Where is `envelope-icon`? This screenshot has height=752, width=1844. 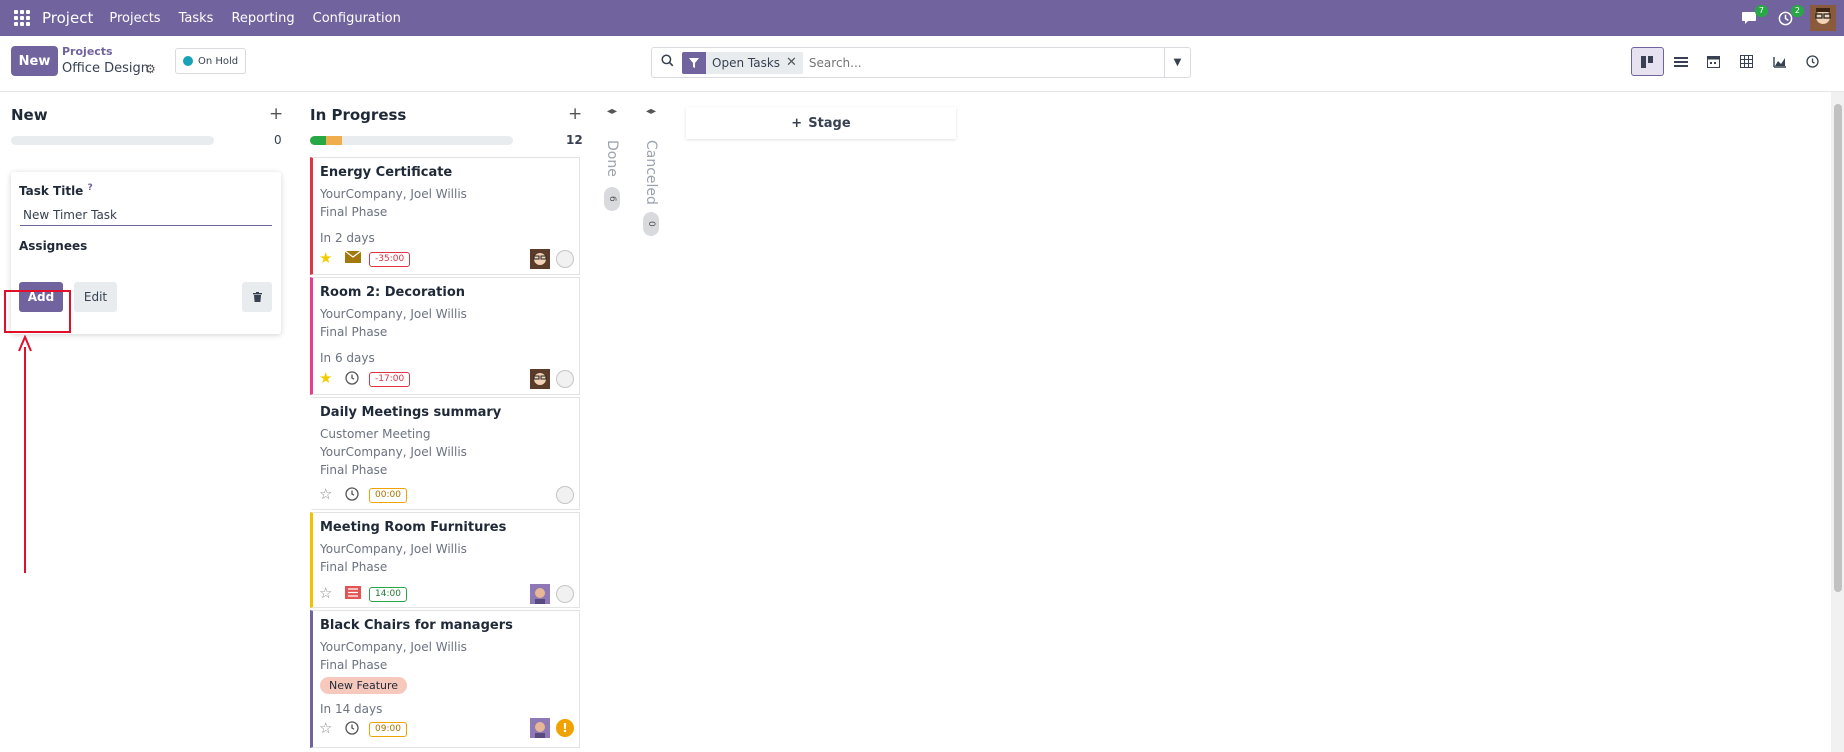 envelope-icon is located at coordinates (353, 258).